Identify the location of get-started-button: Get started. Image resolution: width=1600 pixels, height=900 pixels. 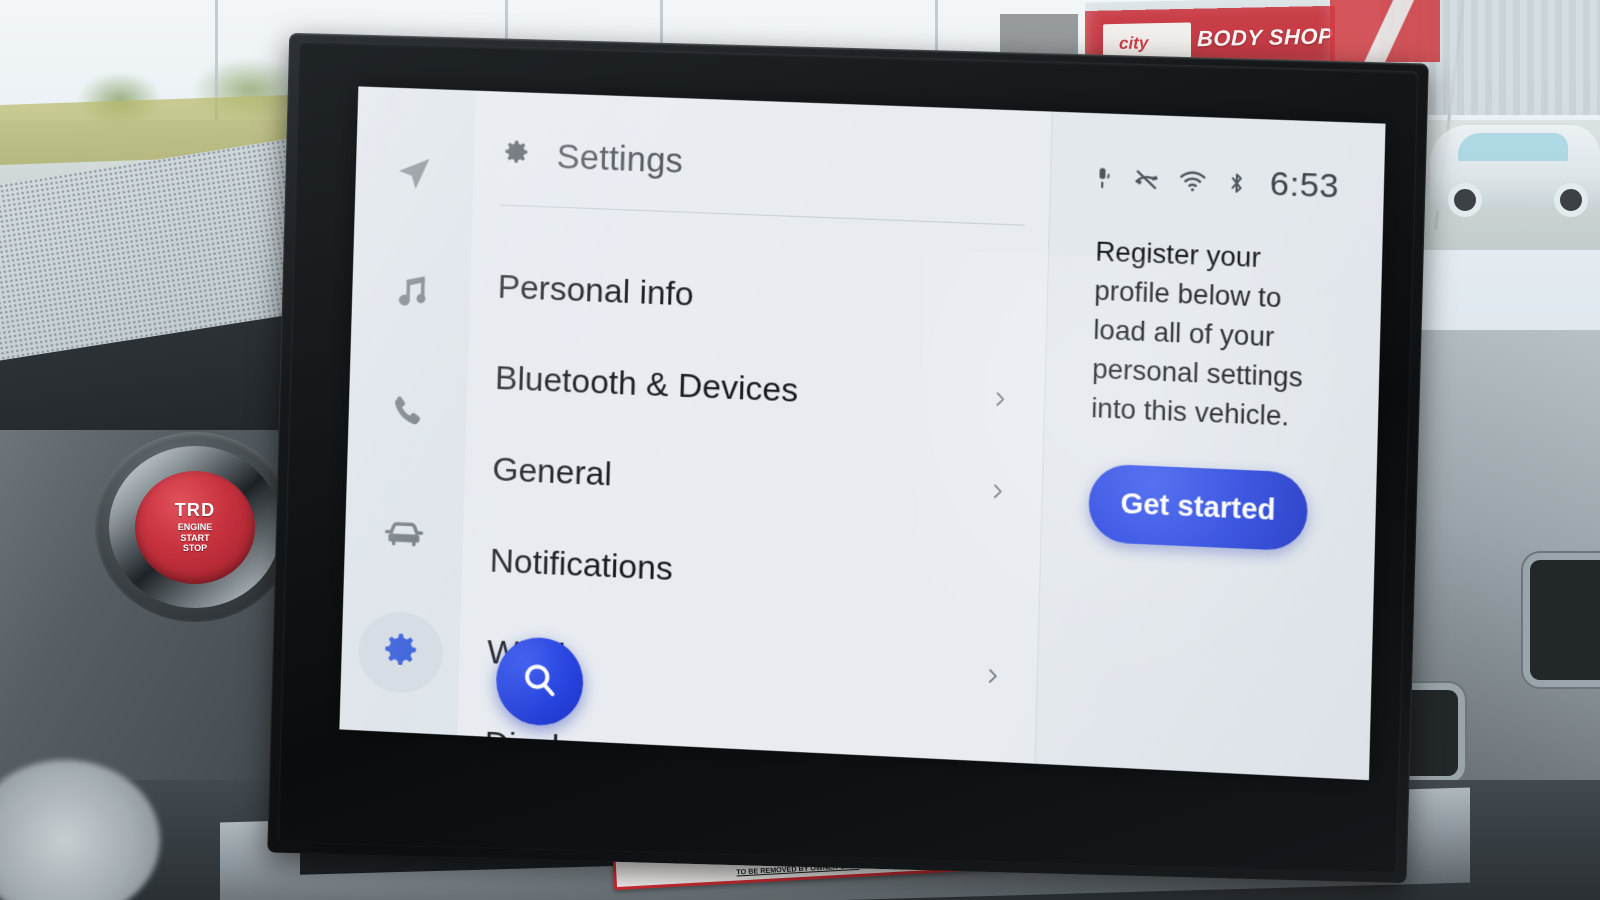
(1198, 507).